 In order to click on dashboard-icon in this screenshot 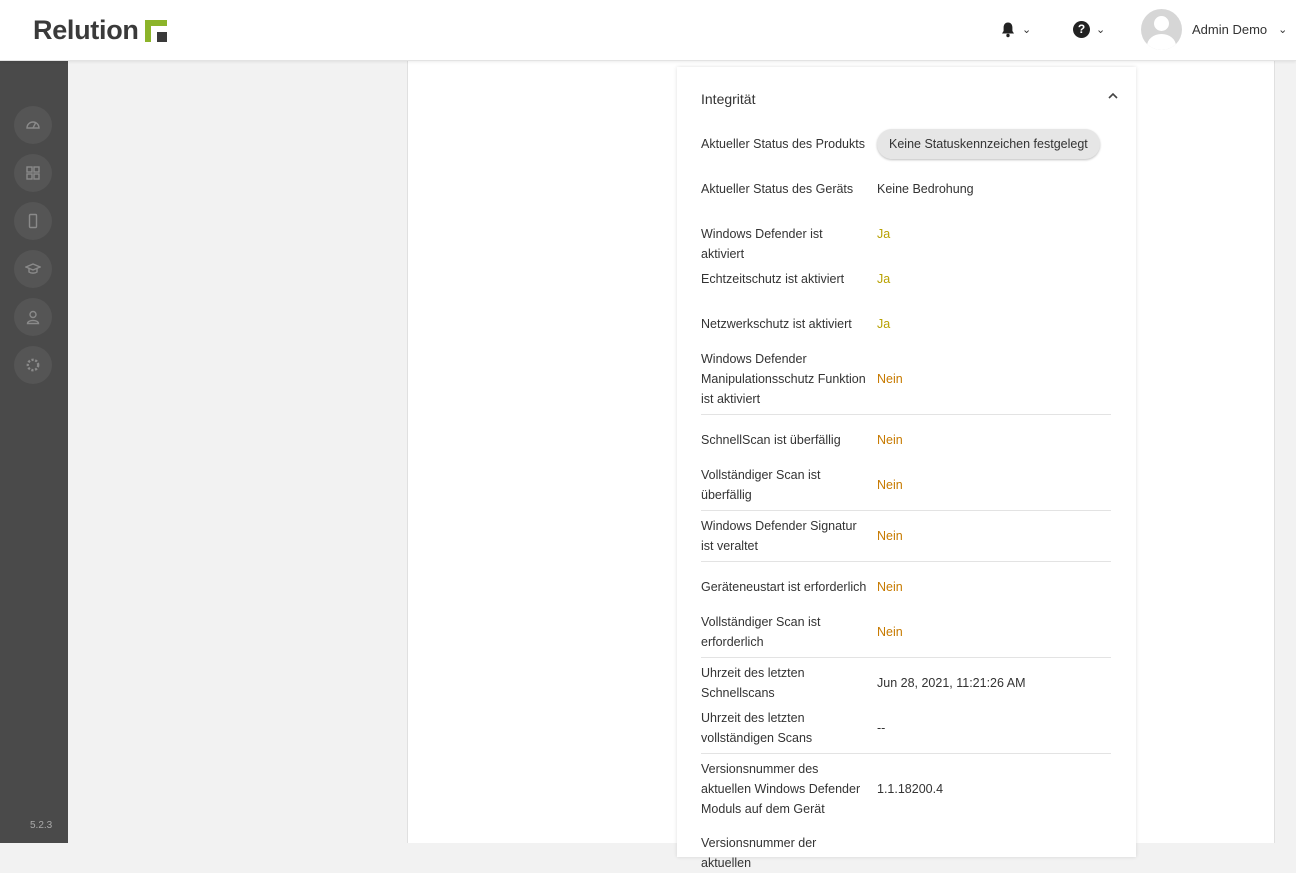, I will do `click(33, 125)`.